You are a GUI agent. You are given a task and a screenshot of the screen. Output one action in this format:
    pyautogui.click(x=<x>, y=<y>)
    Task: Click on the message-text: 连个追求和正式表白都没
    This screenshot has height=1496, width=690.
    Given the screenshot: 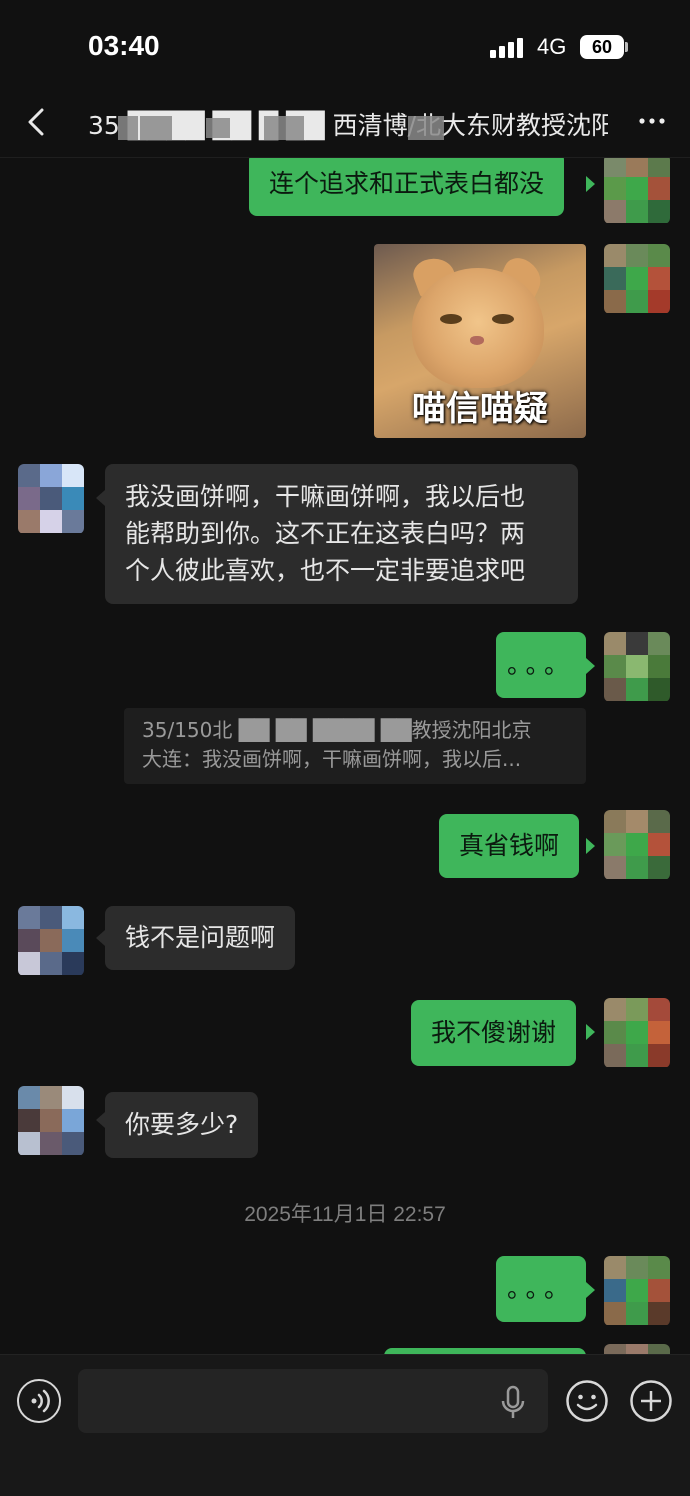 What is the action you would take?
    pyautogui.click(x=407, y=183)
    